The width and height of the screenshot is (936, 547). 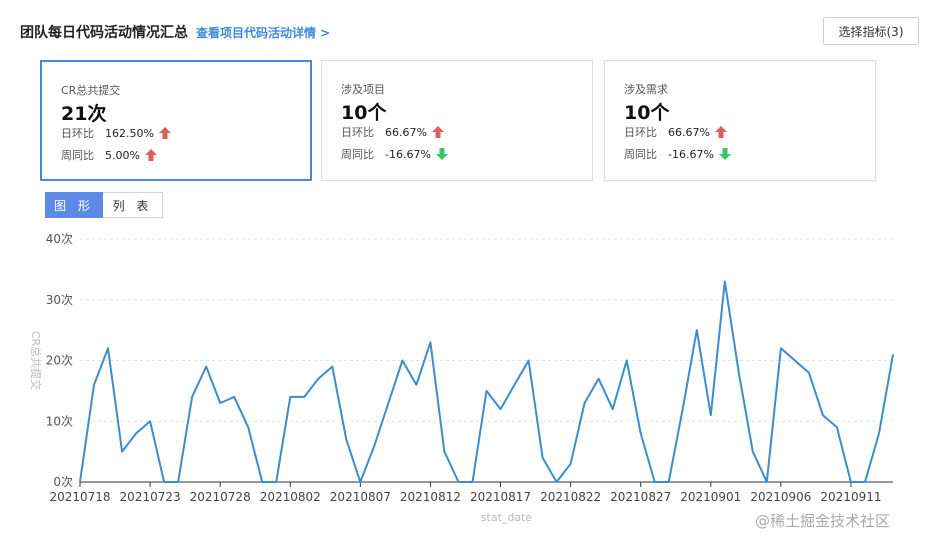 What do you see at coordinates (84, 114) in the screenshot?
I see `card-value: 21次` at bounding box center [84, 114].